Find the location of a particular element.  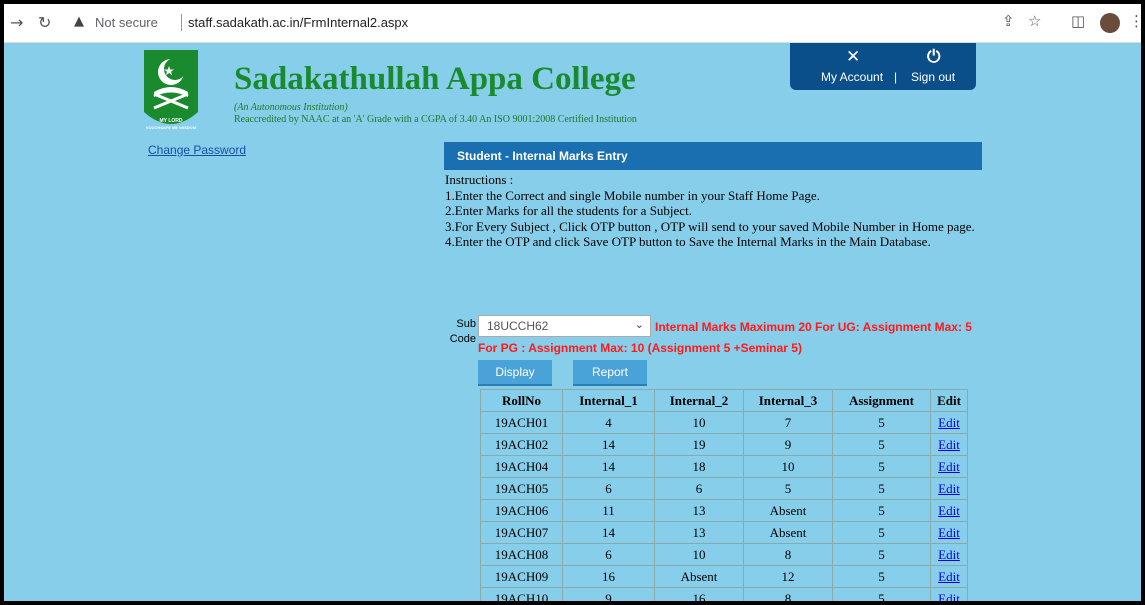

rollno-cell: 19ACH02 is located at coordinates (521, 444).